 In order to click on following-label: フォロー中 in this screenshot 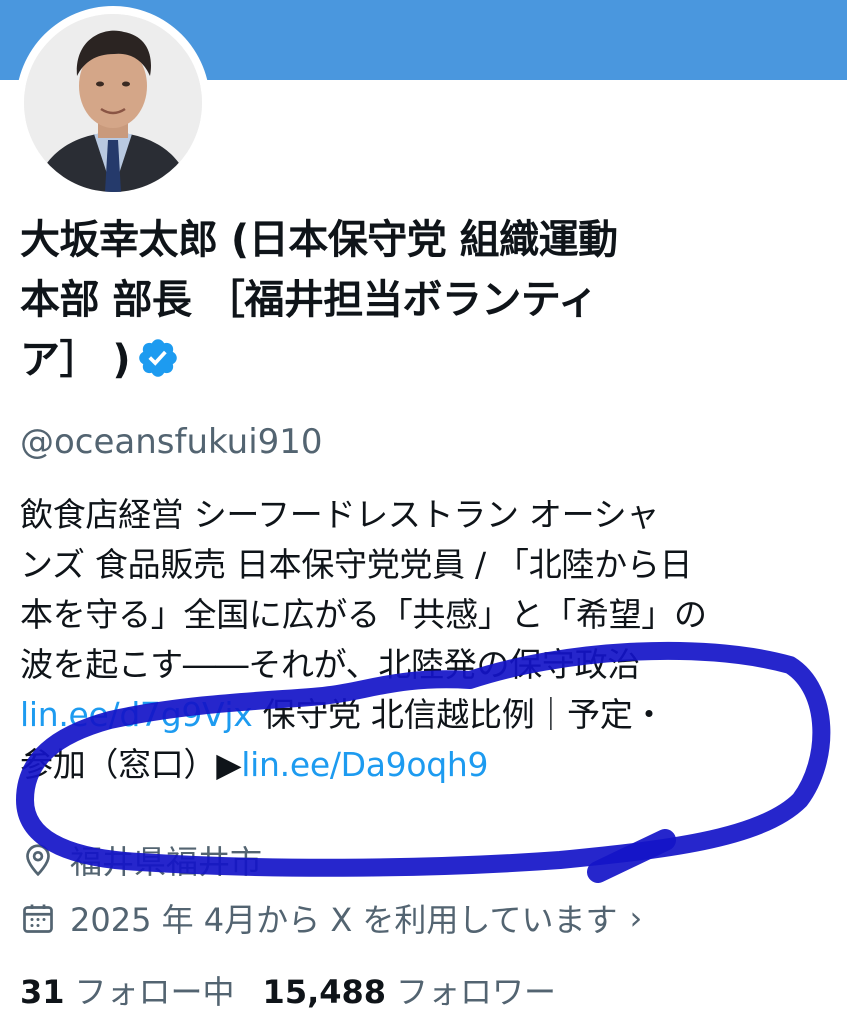, I will do `click(154, 992)`.